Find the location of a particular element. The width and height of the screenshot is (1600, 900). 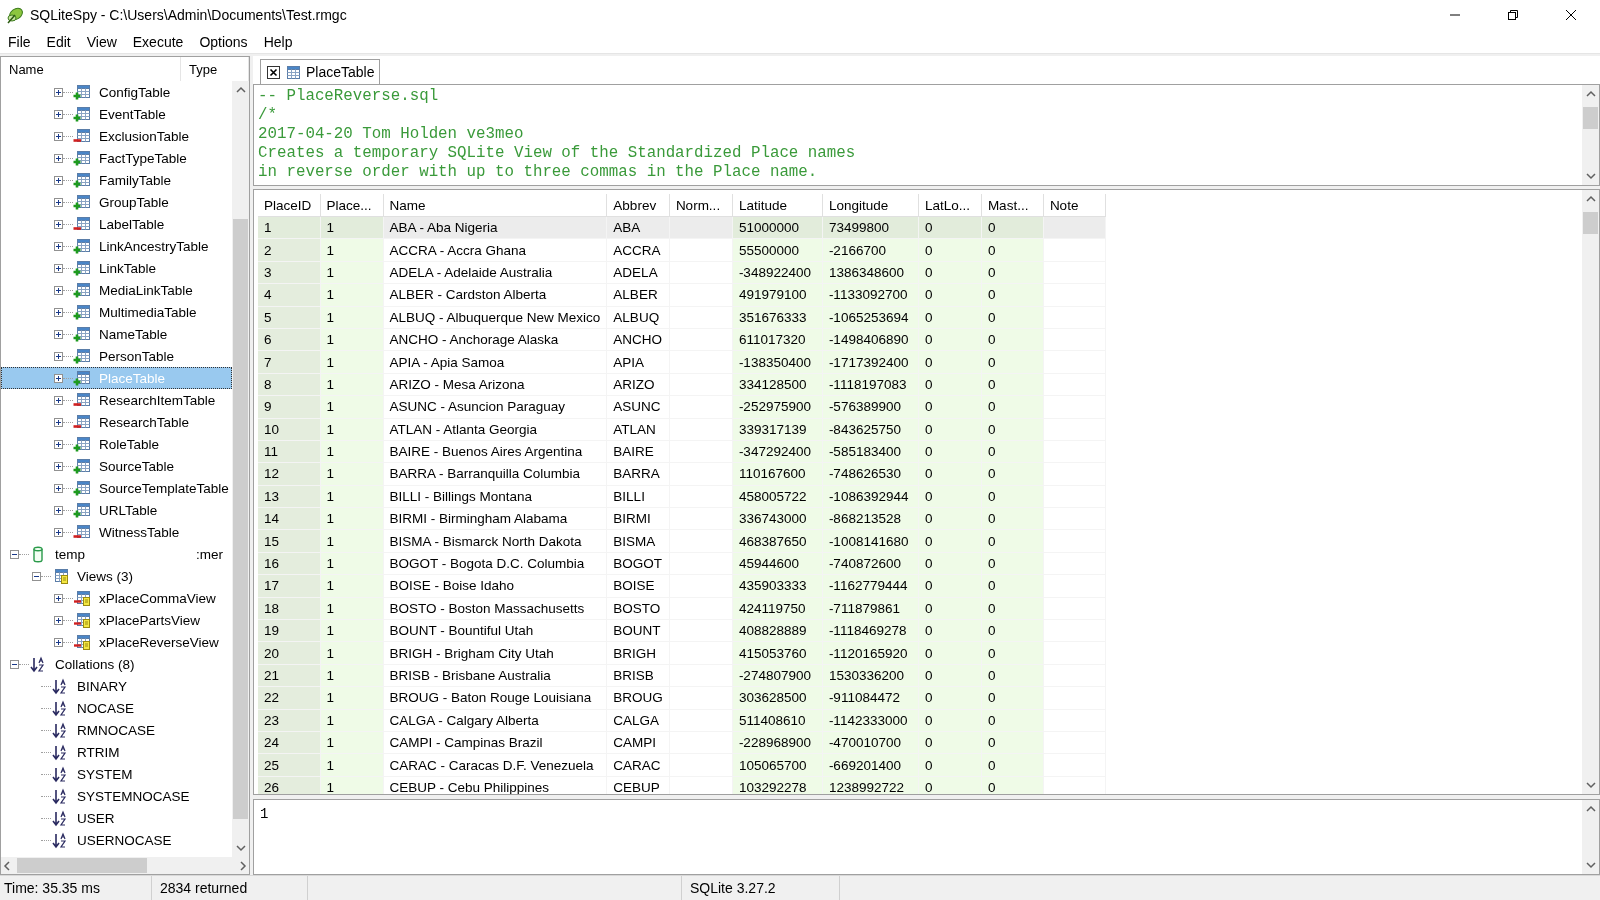

menu-item: Execute is located at coordinates (158, 41).